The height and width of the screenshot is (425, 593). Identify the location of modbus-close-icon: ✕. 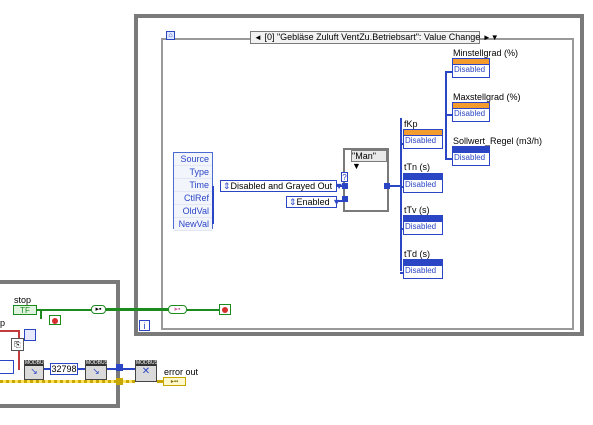
(146, 371).